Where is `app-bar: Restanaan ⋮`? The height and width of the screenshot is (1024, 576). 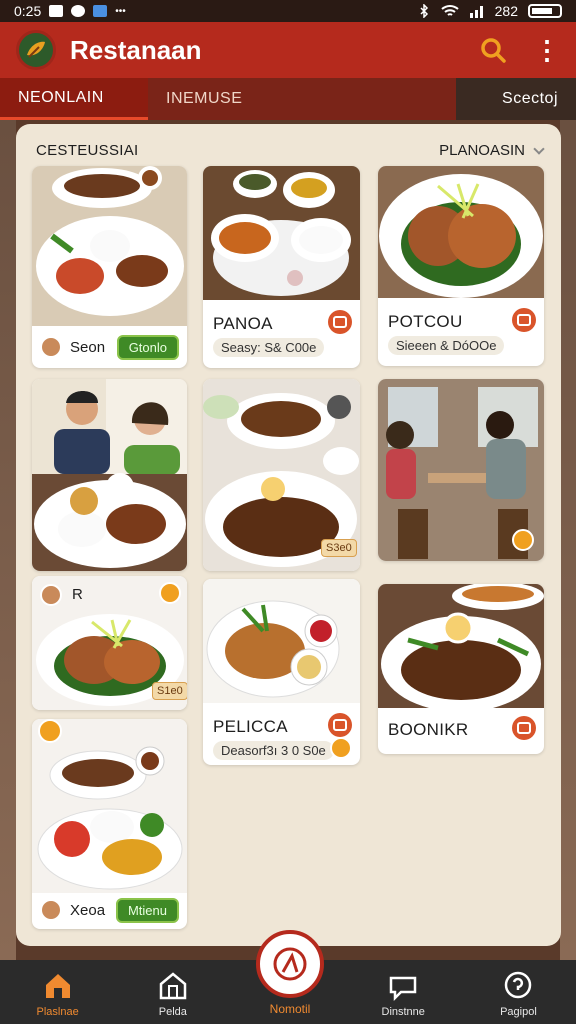 app-bar: Restanaan ⋮ is located at coordinates (288, 50).